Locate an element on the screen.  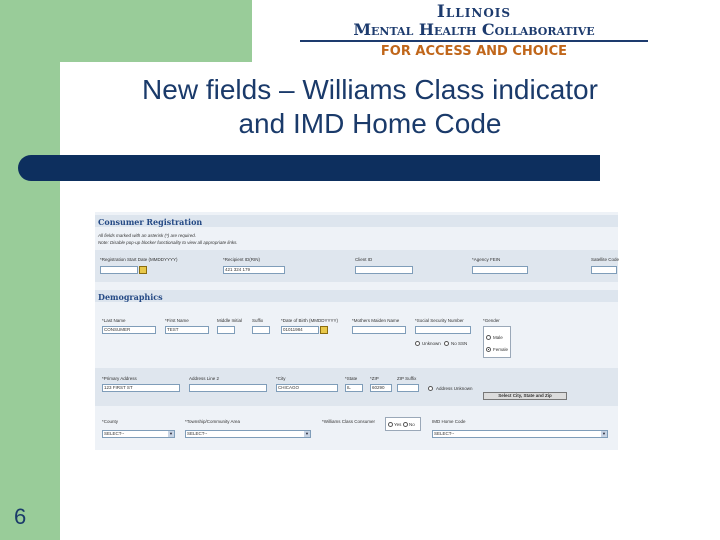
primary-address-field: 123 FIRST ST is located at coordinates (141, 388).